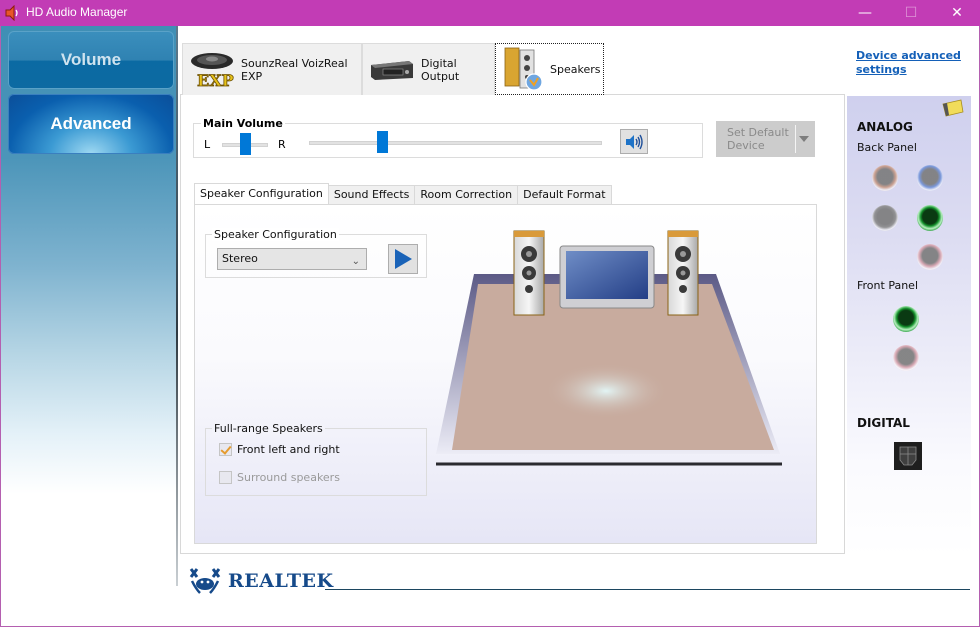  What do you see at coordinates (281, 581) in the screenshot?
I see `realtek-brand-text: REALTEK` at bounding box center [281, 581].